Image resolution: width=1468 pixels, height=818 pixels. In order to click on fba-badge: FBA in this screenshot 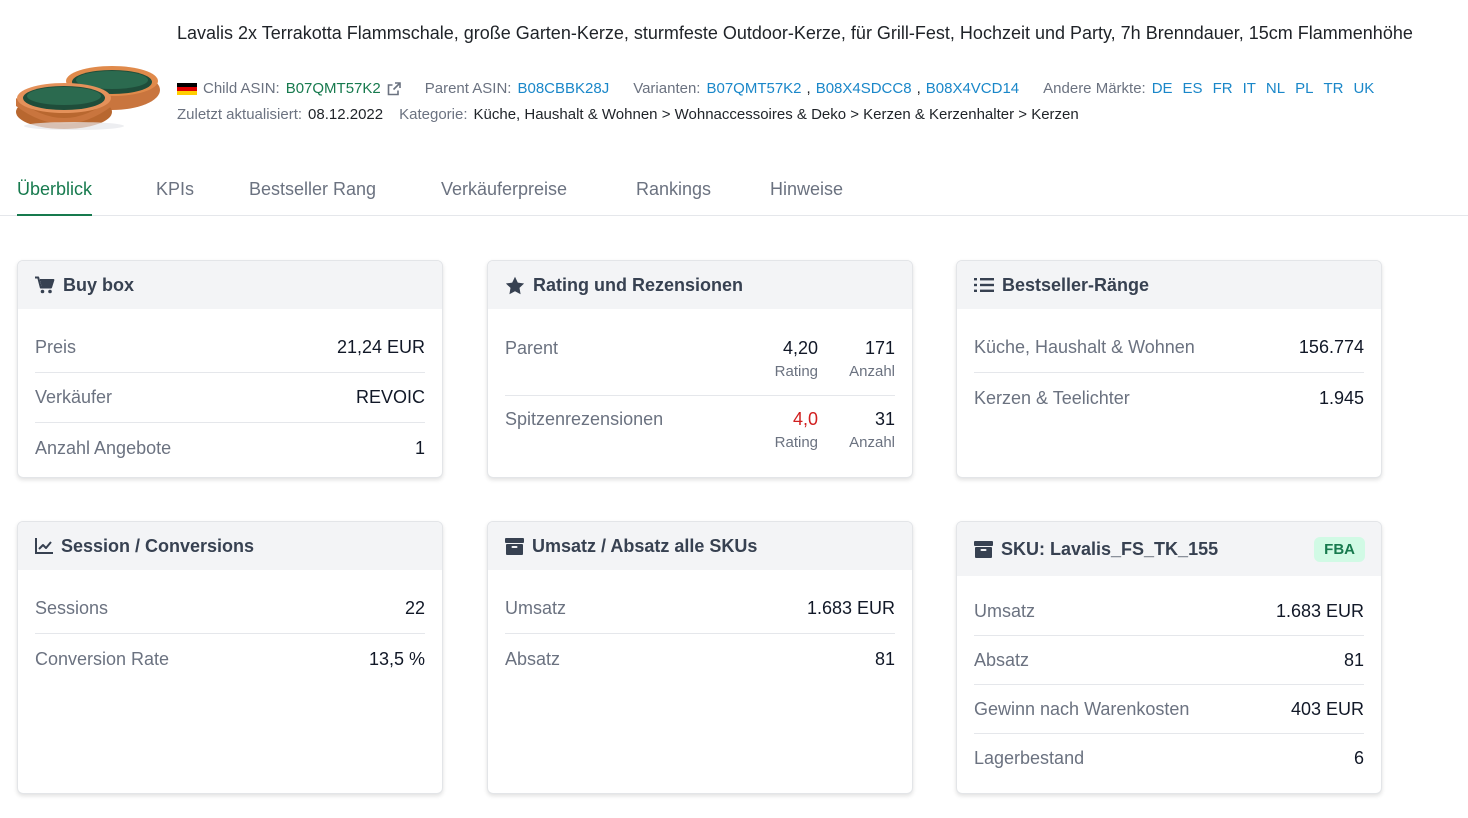, I will do `click(1339, 549)`.